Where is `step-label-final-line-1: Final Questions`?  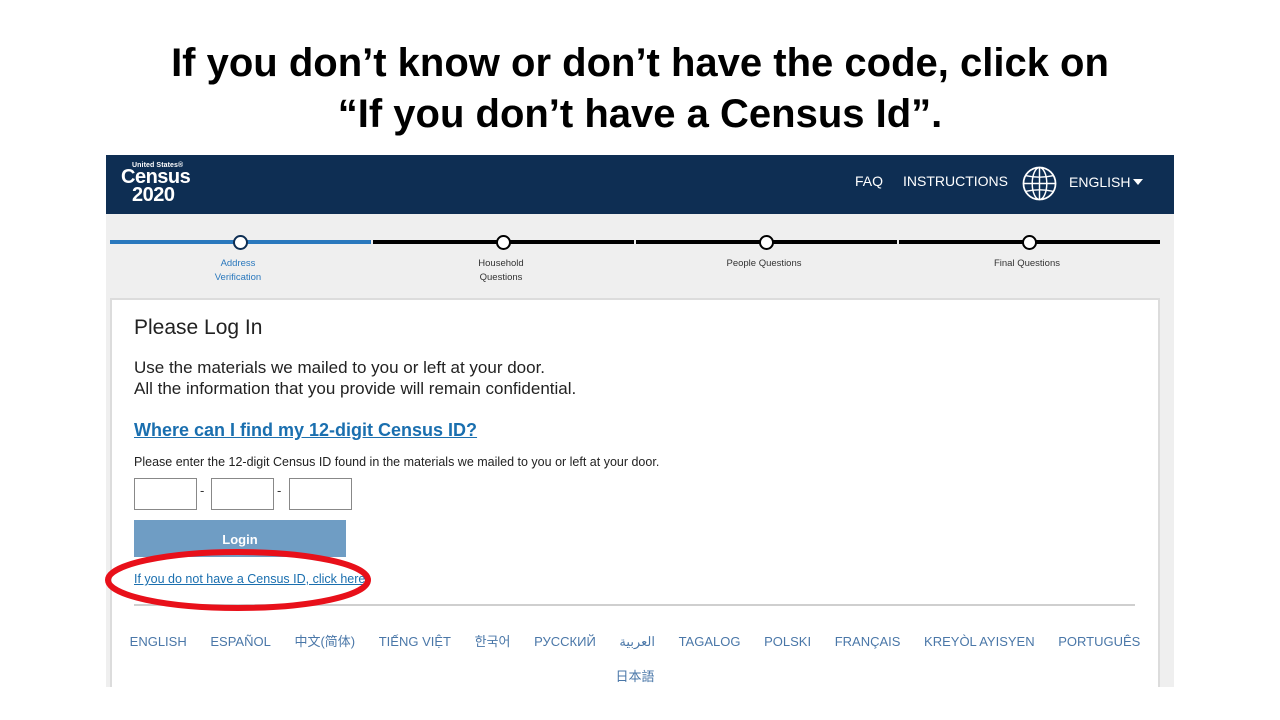 step-label-final-line-1: Final Questions is located at coordinates (1026, 263).